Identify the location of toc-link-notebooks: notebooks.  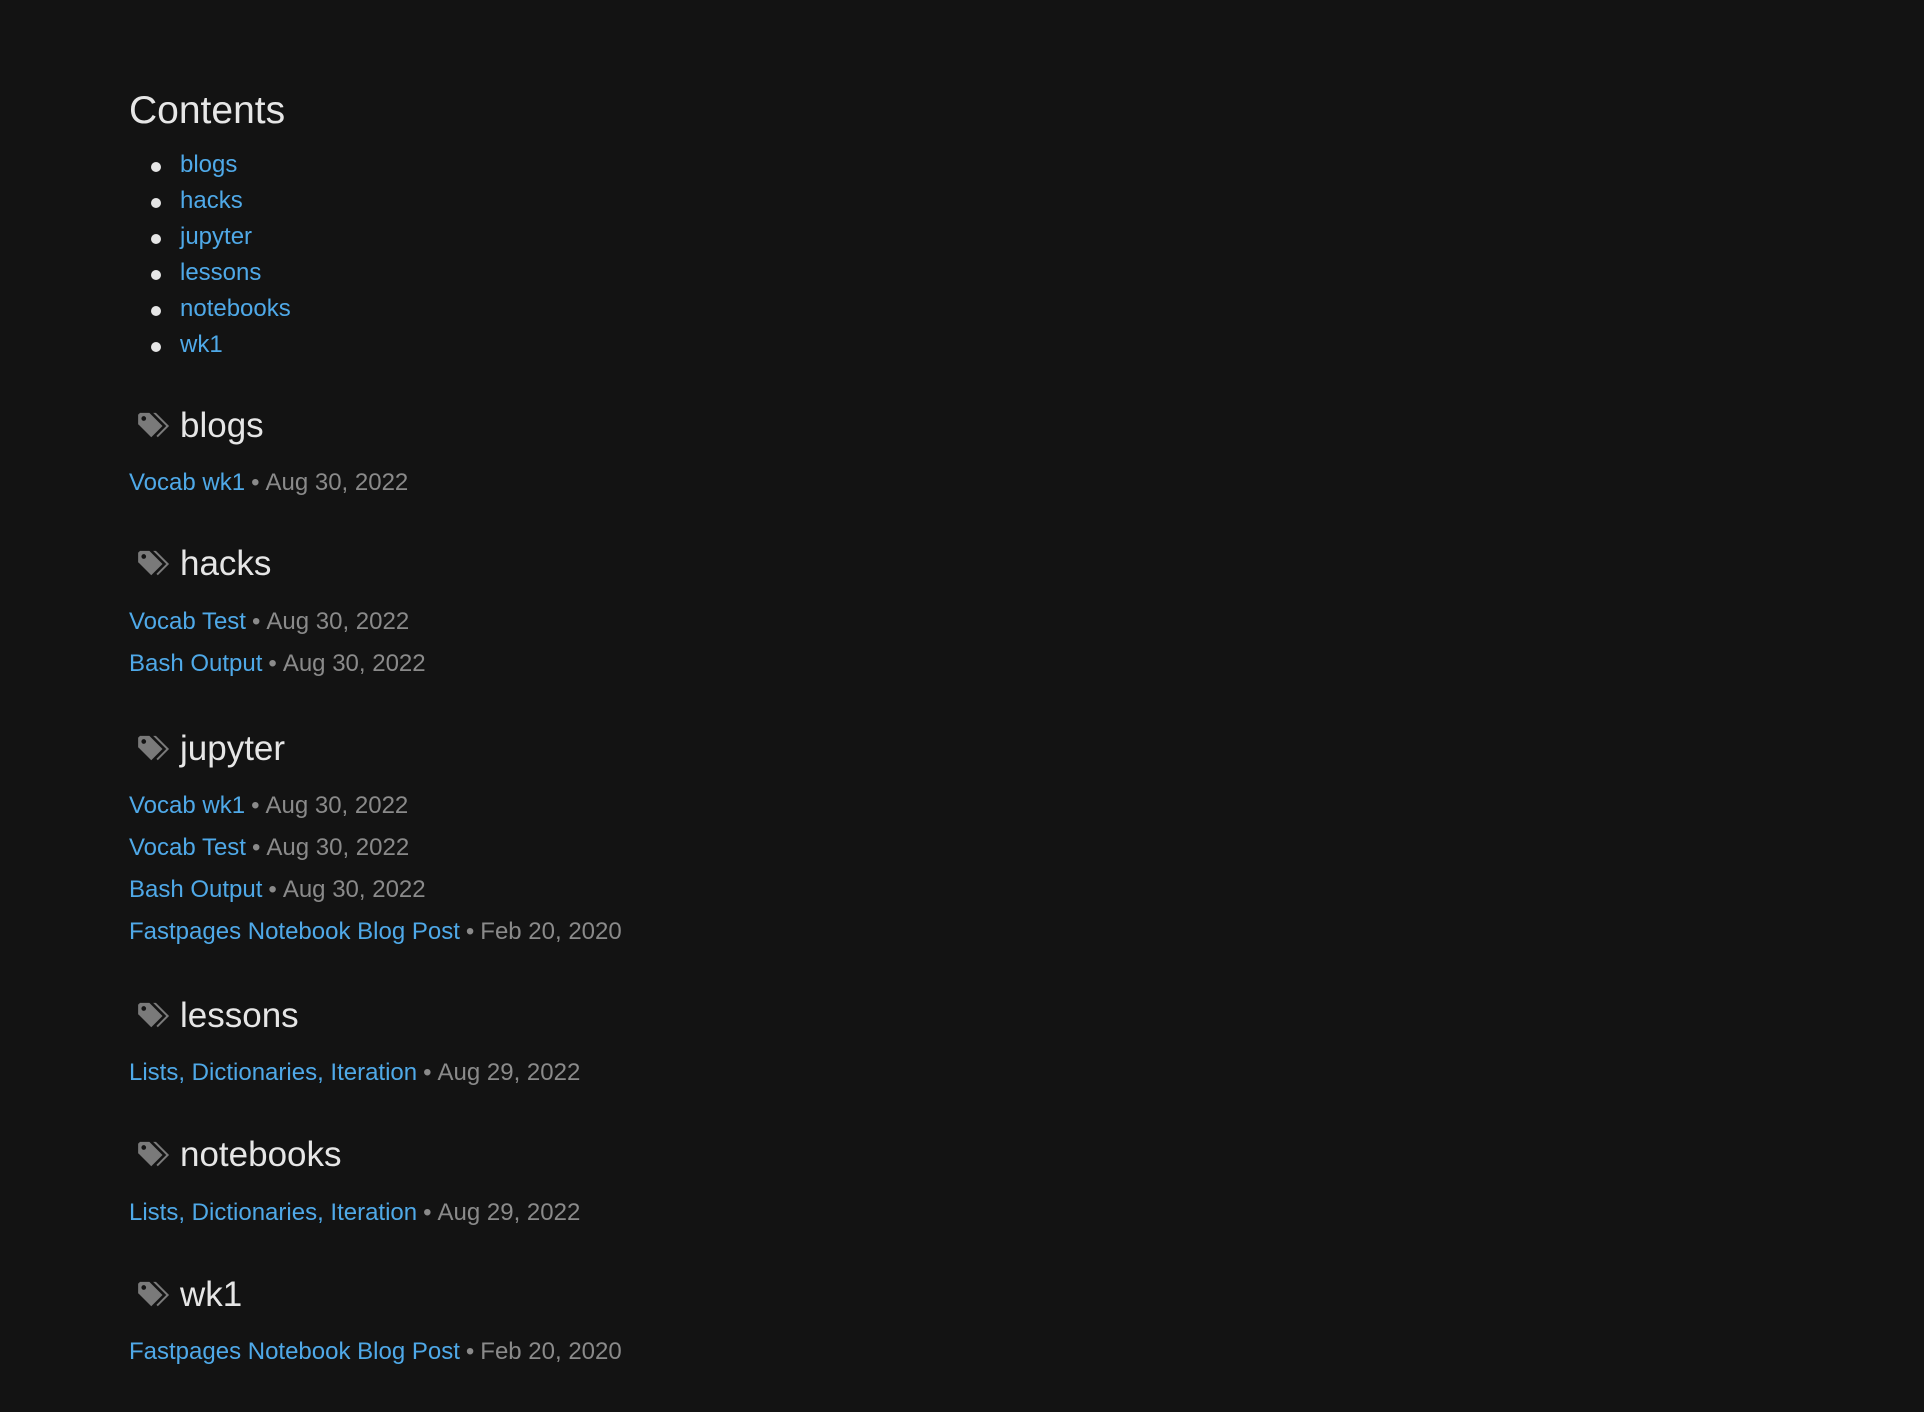
(235, 308).